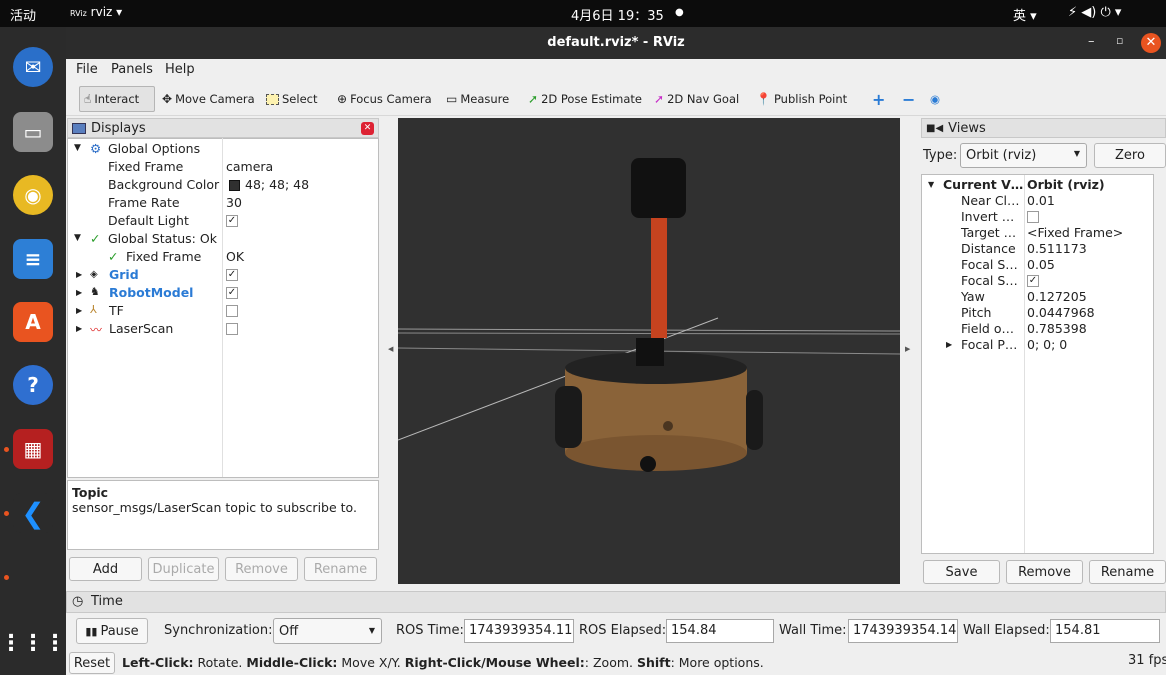  What do you see at coordinates (234, 185) in the screenshot?
I see `color-swatch` at bounding box center [234, 185].